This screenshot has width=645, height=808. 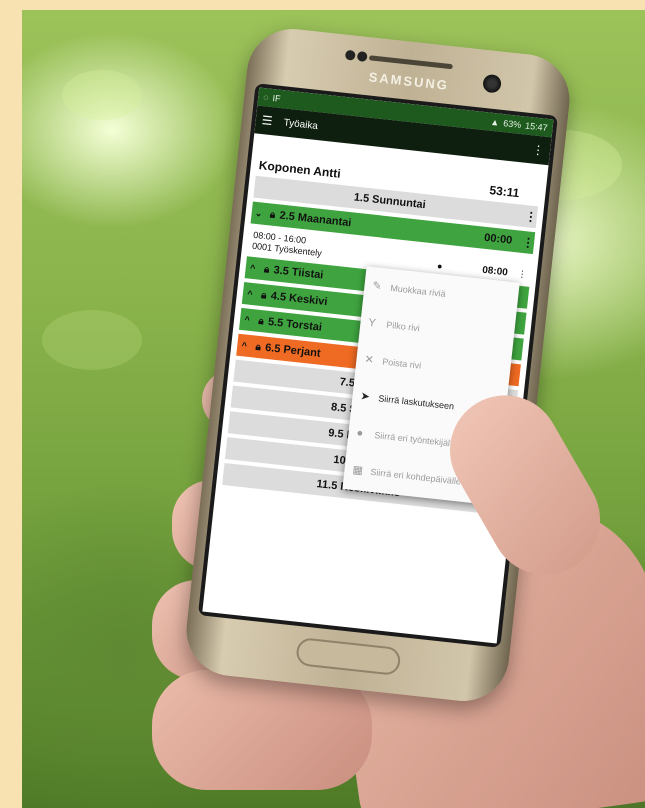 I want to click on status-time: 15:47, so click(x=536, y=126).